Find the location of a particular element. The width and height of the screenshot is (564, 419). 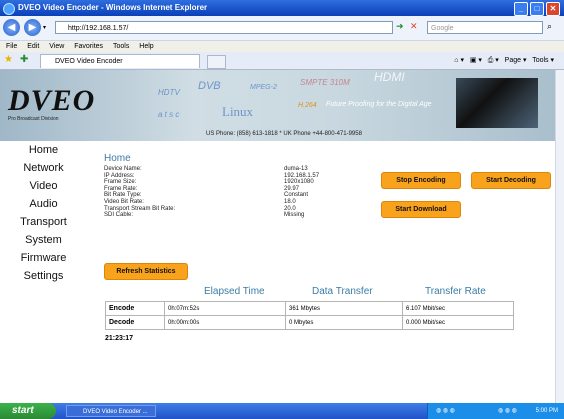

feeds-icon: ▣ is located at coordinates (473, 60).